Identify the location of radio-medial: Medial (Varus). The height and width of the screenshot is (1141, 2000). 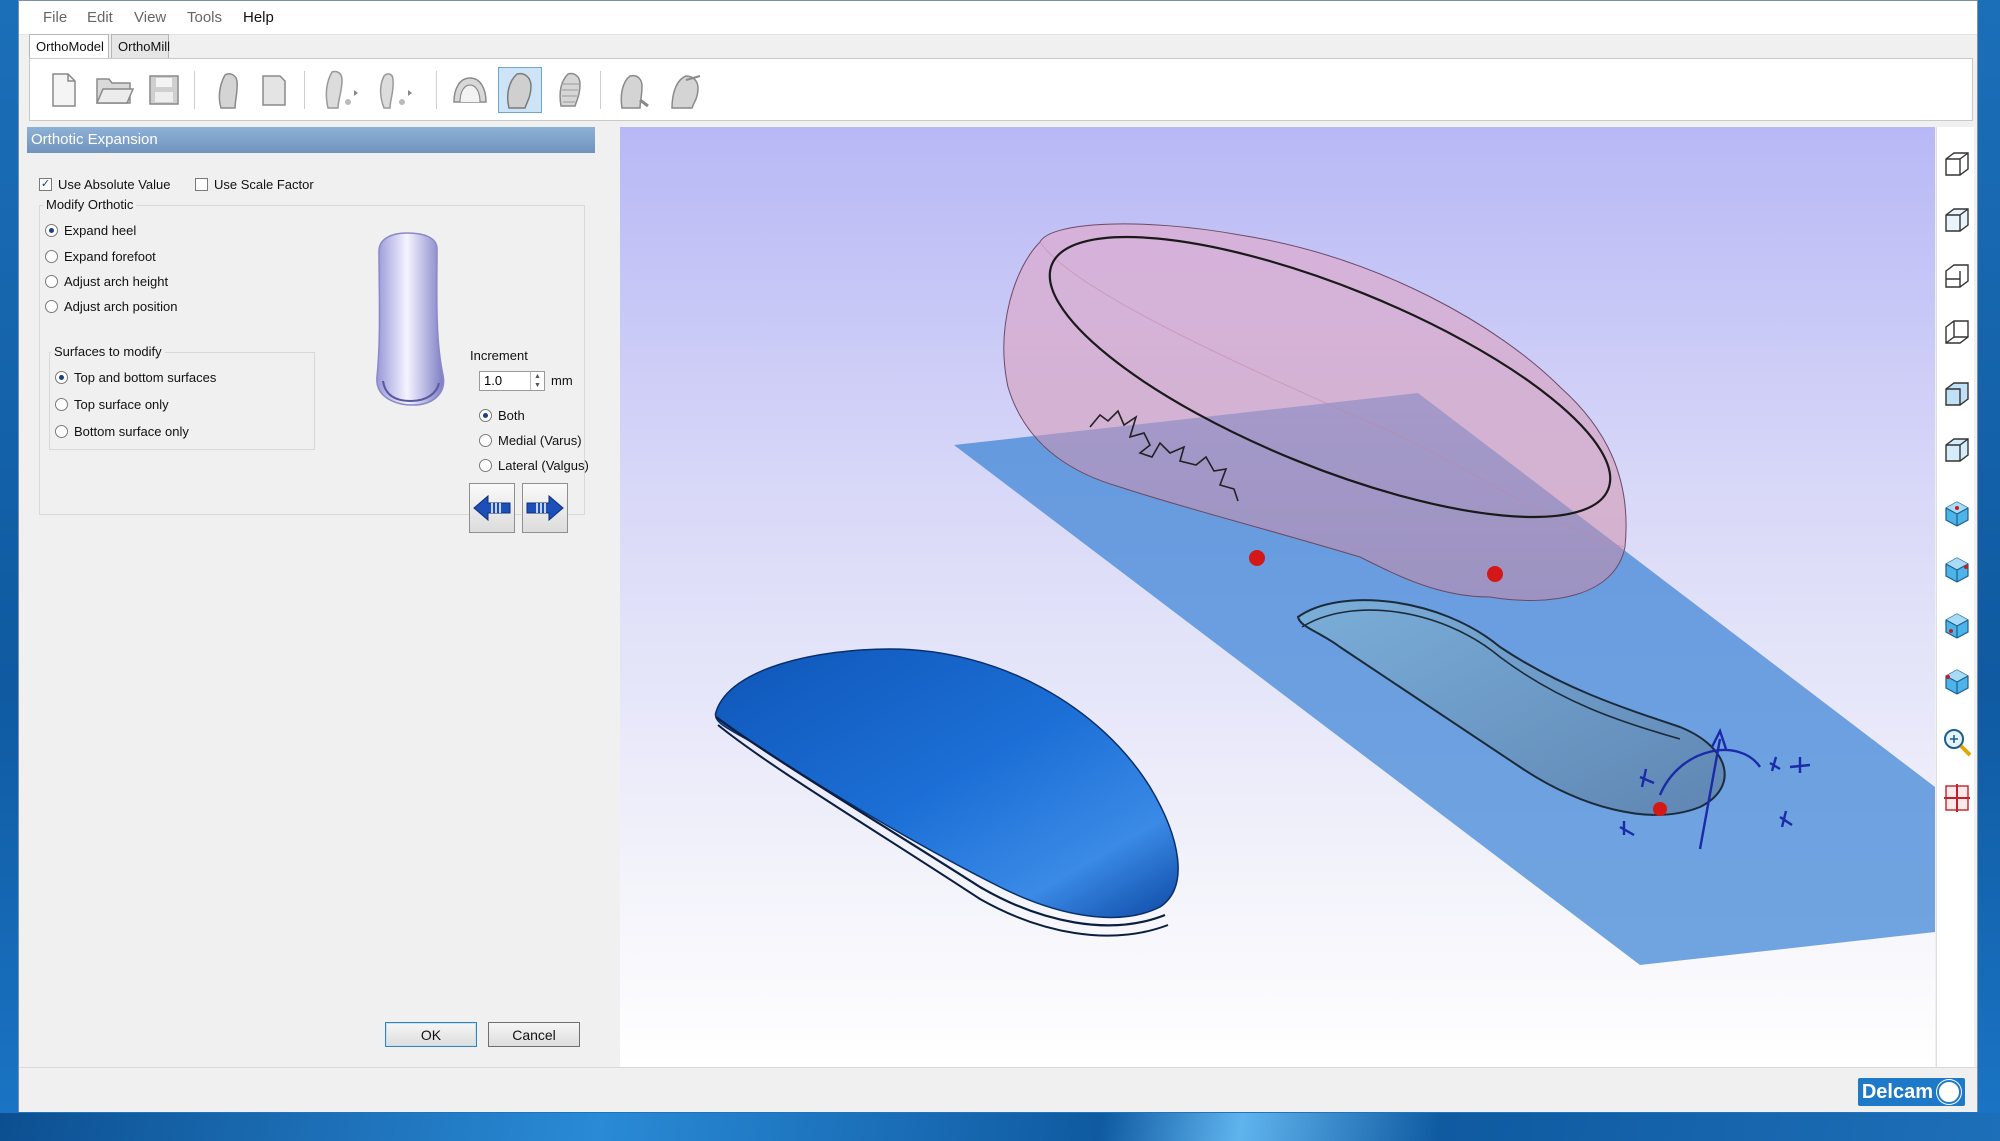
(530, 440).